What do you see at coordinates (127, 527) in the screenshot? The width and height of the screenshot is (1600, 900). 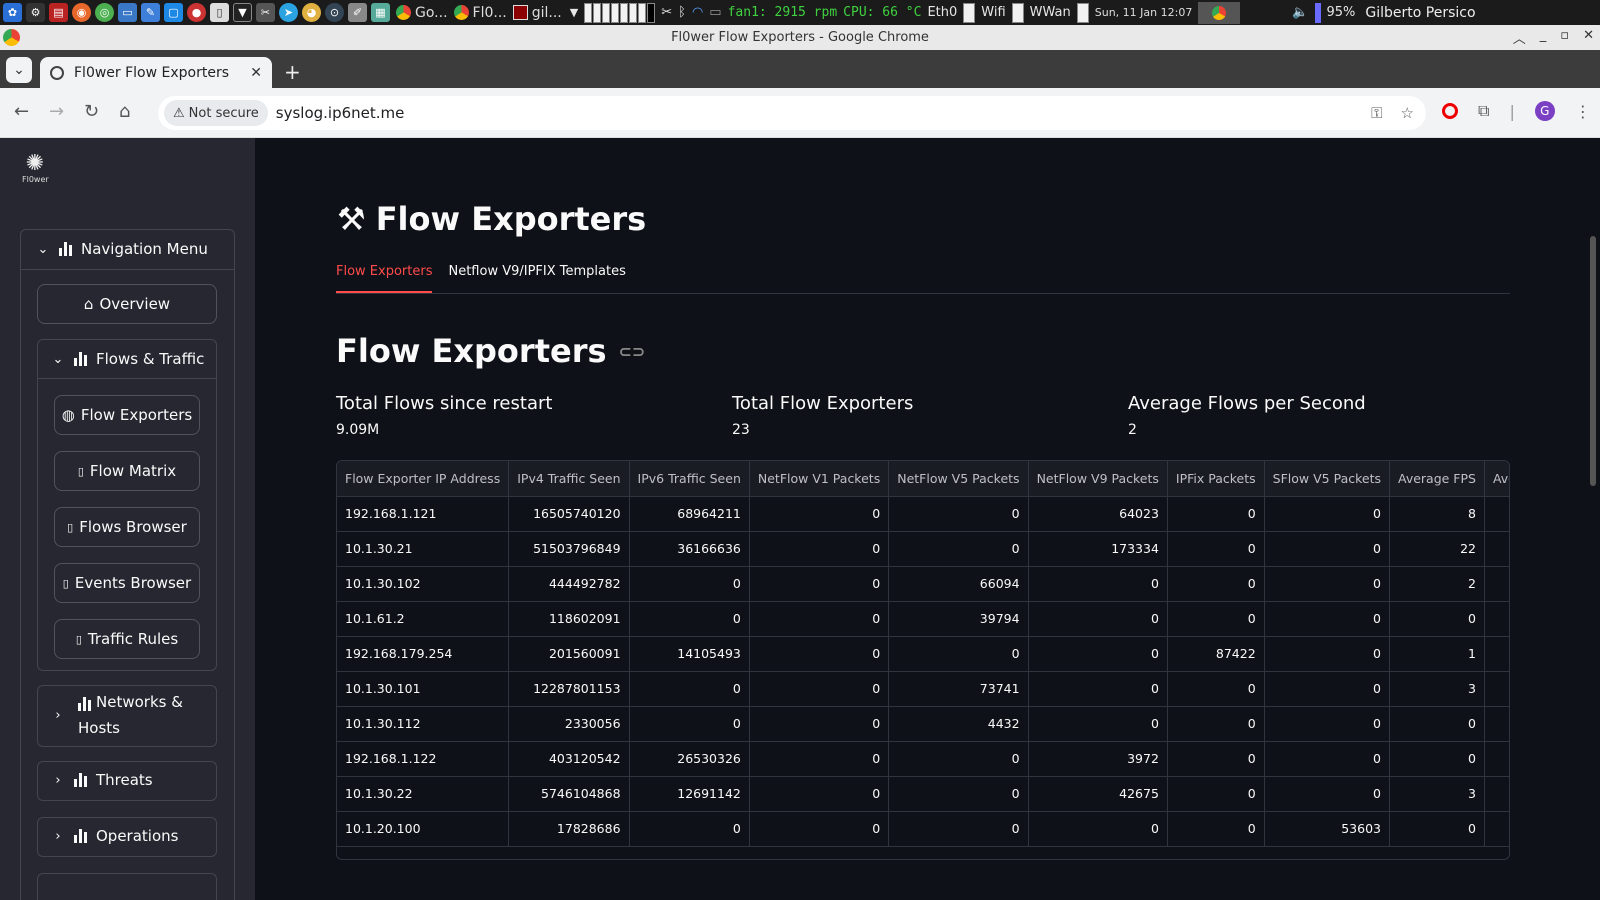 I see `flows-browser-button: ▯ Flows Browser` at bounding box center [127, 527].